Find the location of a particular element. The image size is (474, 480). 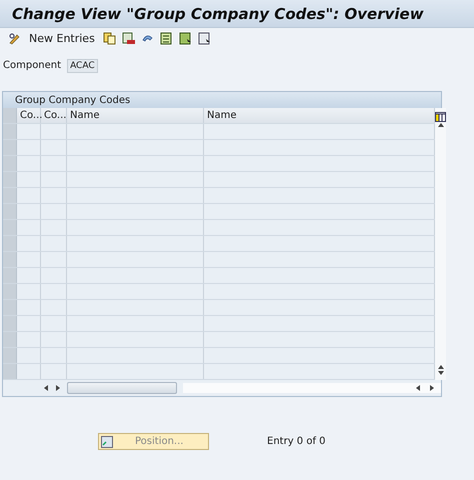

scroll-thumb is located at coordinates (122, 388).